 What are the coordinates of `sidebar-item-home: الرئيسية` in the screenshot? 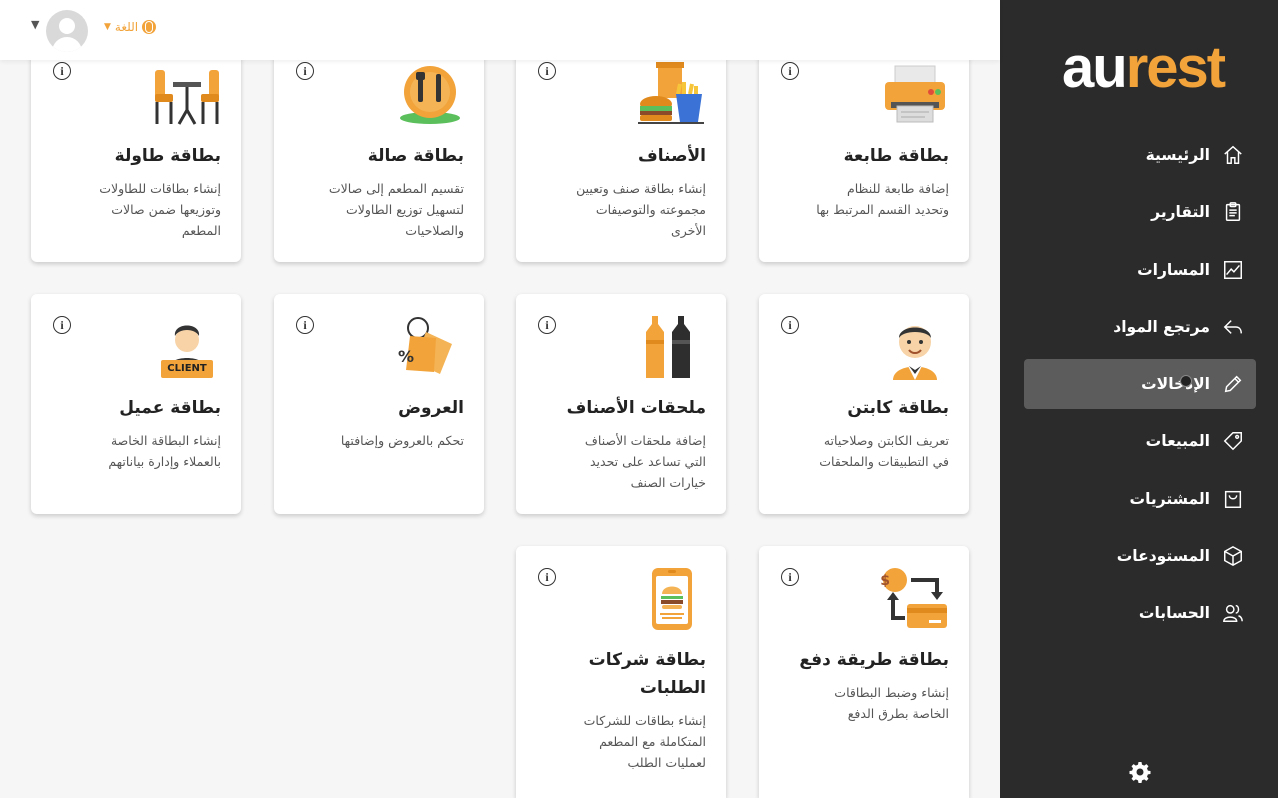 It's located at (1140, 155).